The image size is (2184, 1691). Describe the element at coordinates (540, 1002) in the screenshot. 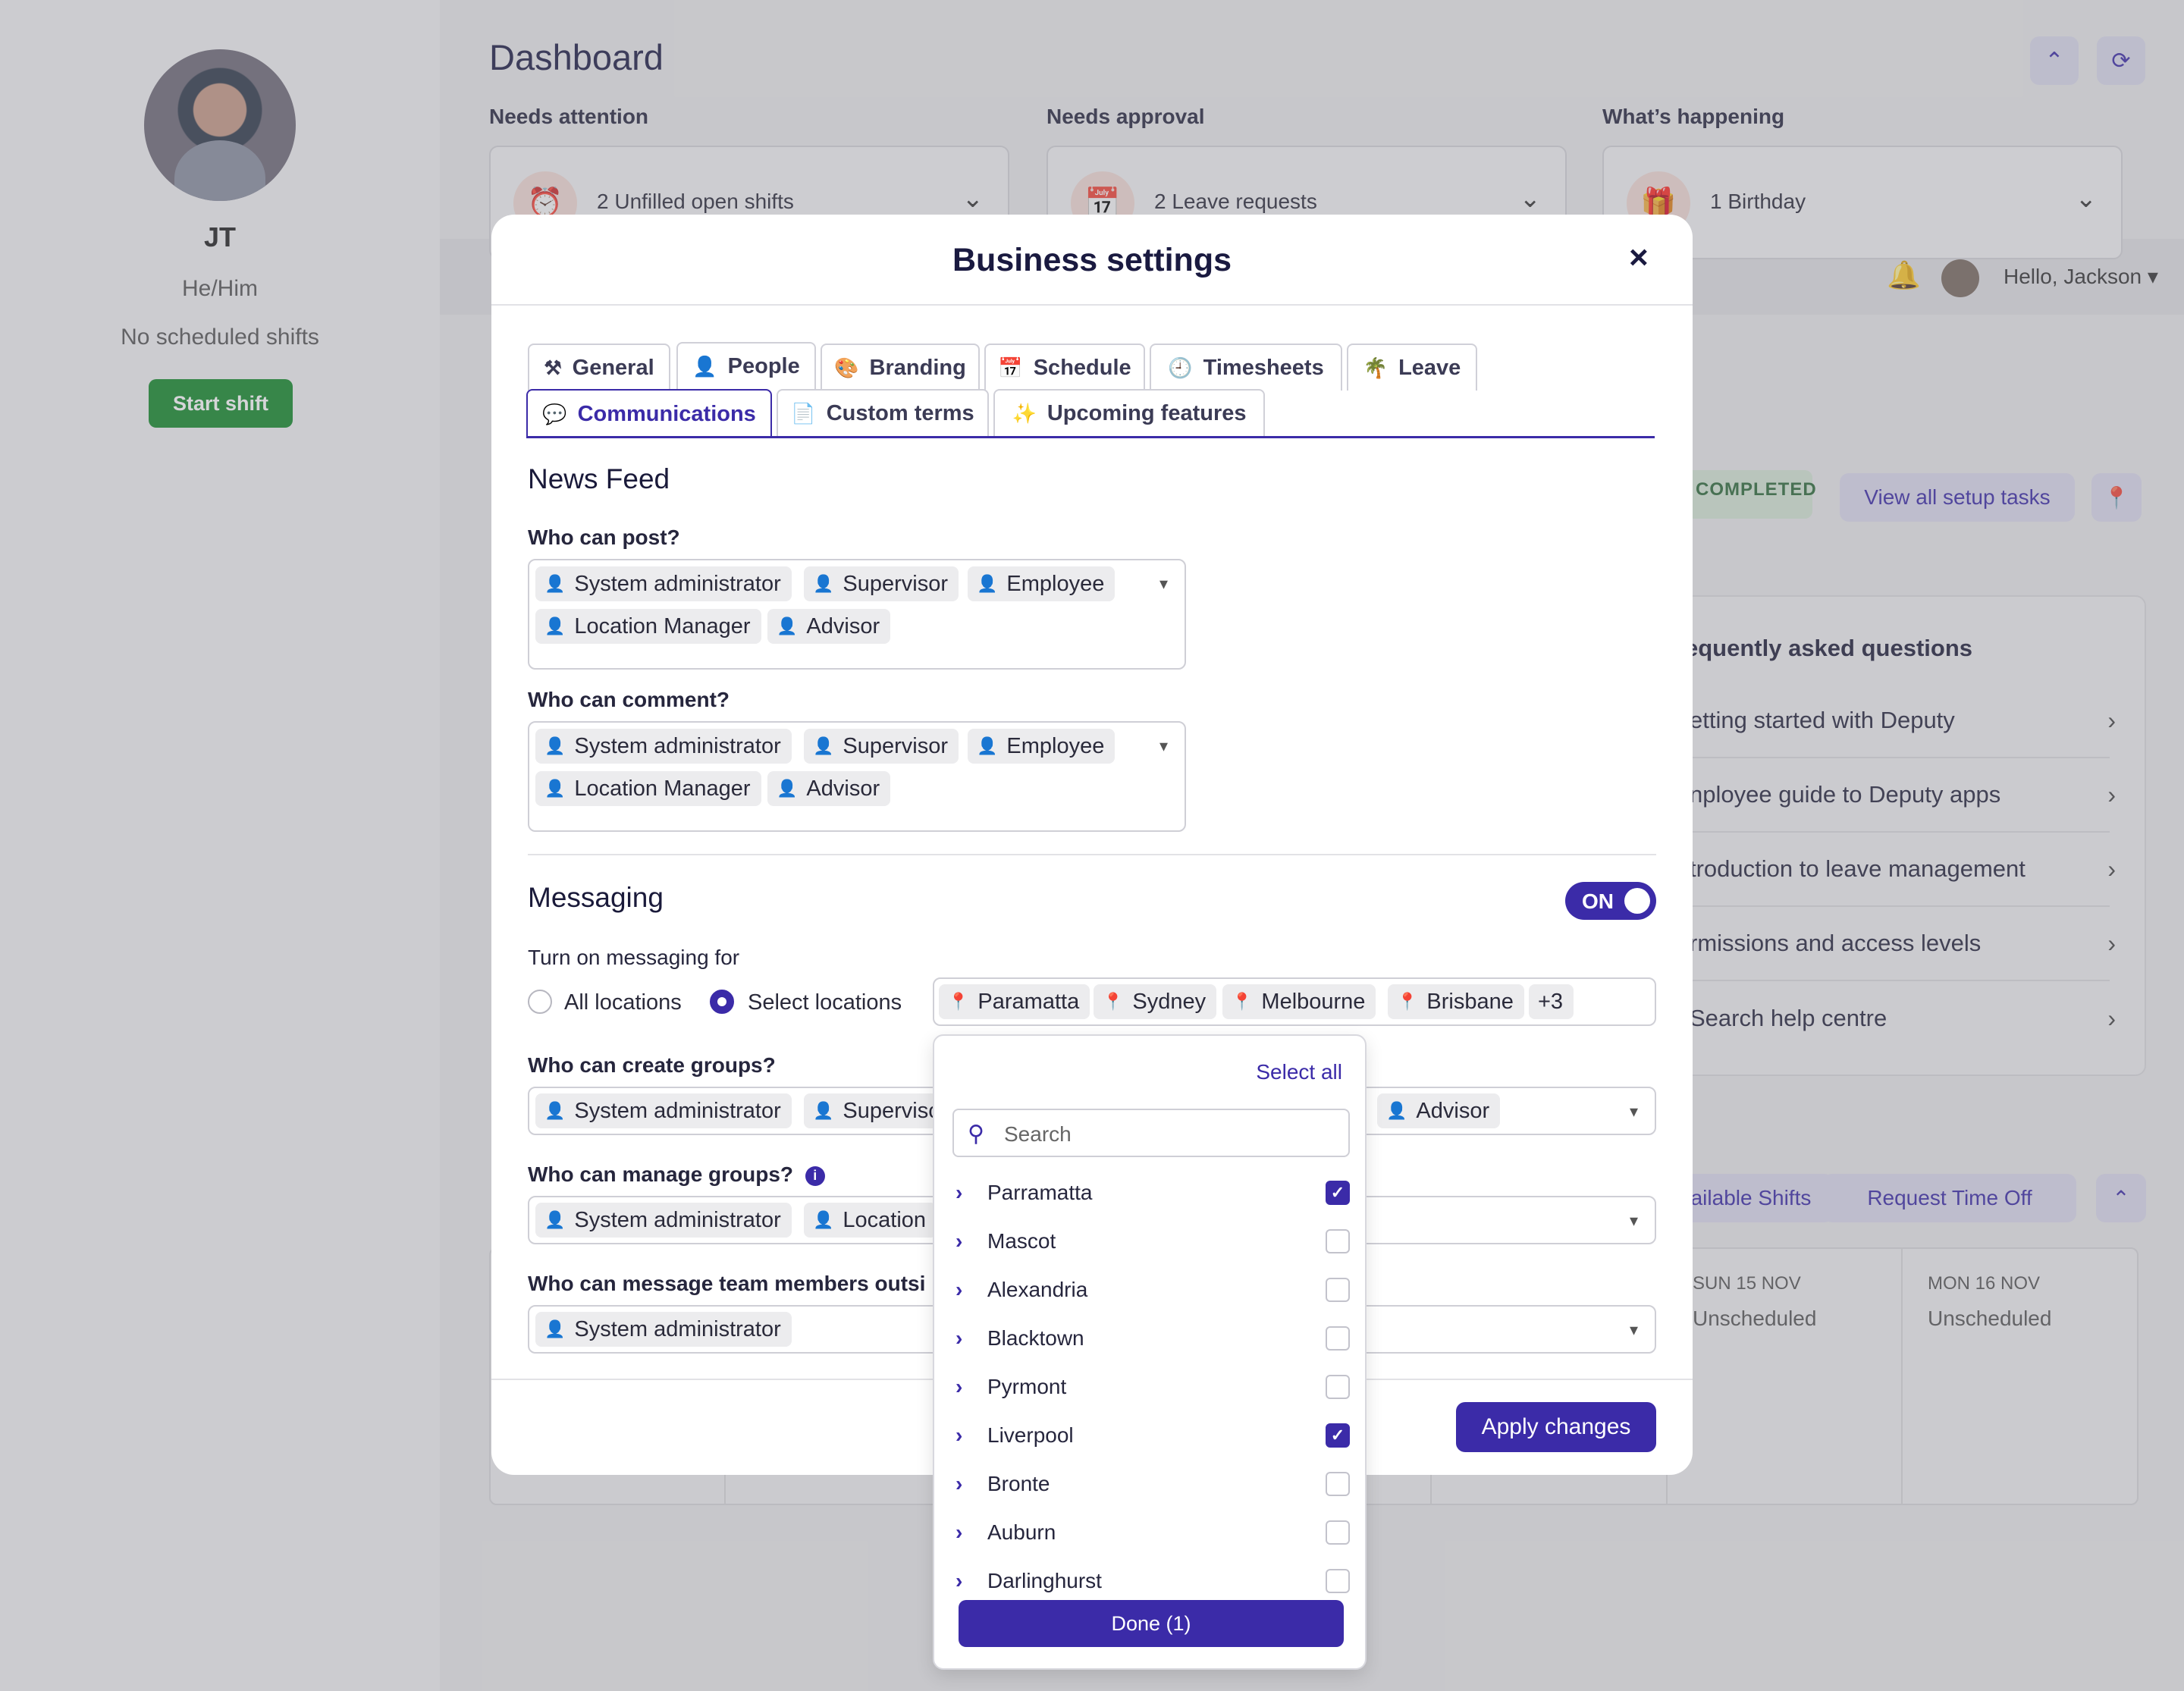

I see `all-locations-radio` at that location.